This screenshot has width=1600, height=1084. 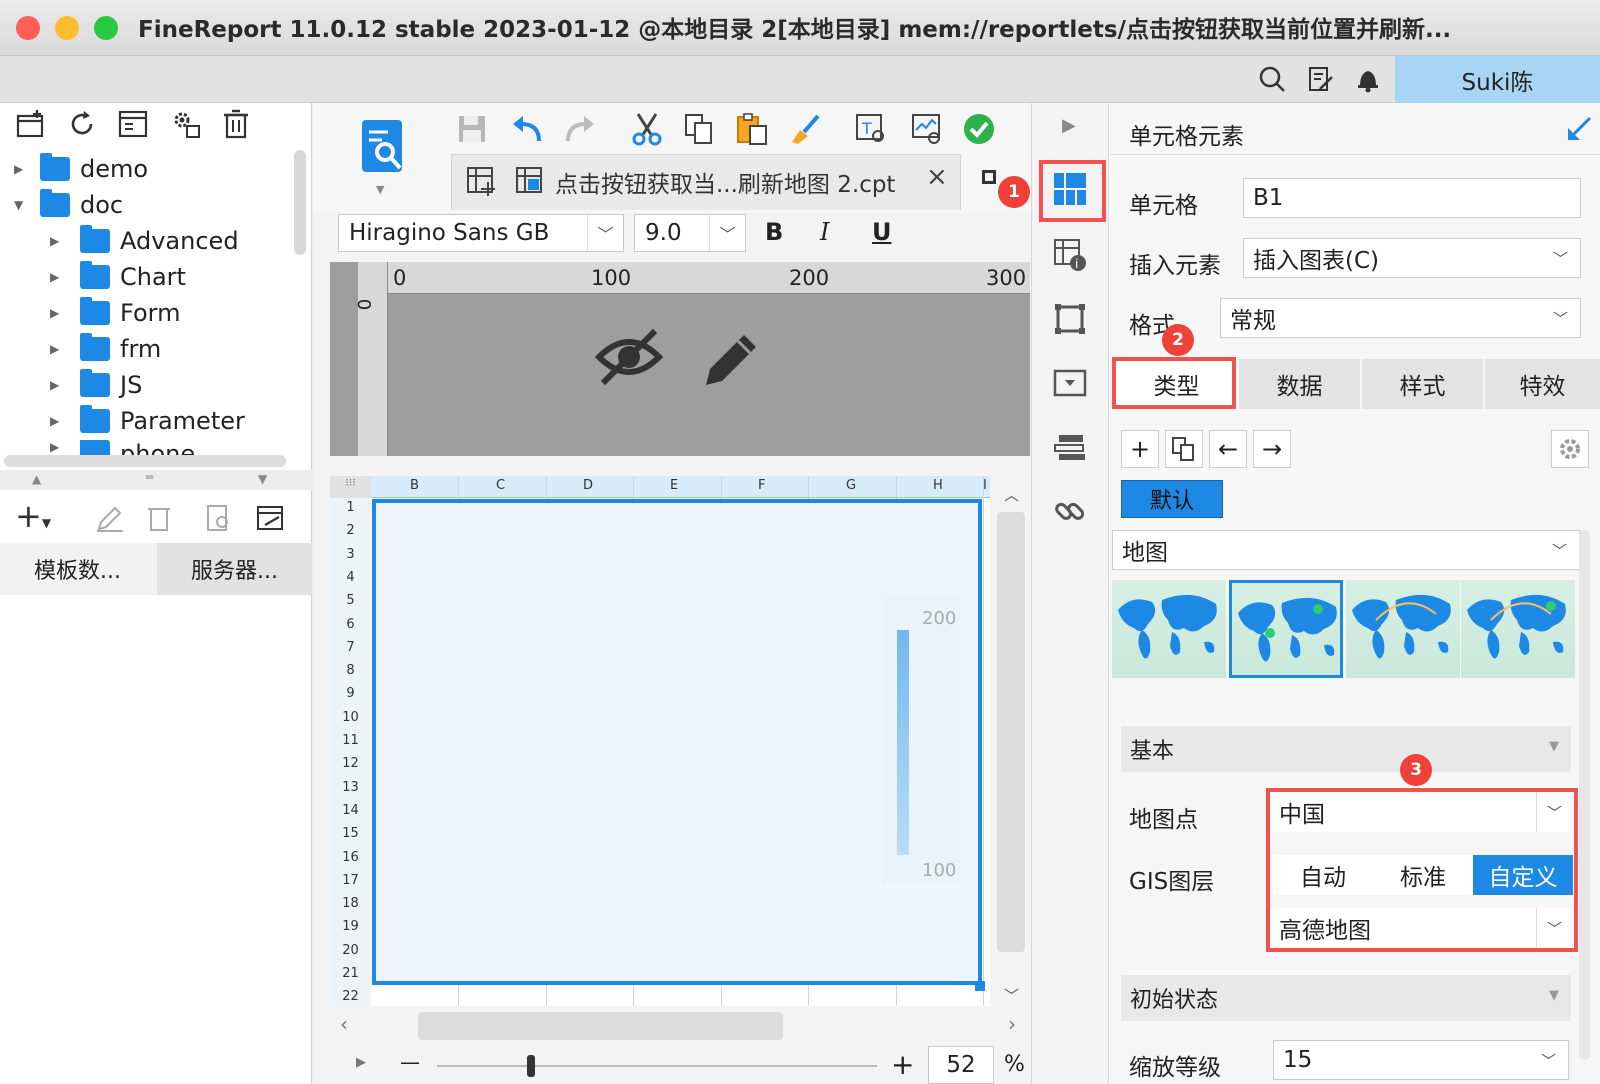 I want to click on select-all-corner: ⁝⁝⁝, so click(x=350, y=487).